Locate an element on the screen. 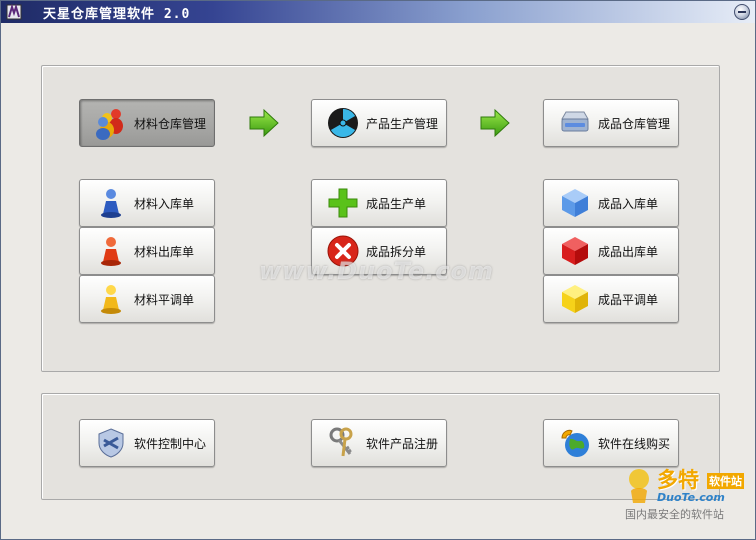 This screenshot has height=540, width=756. product-out-button: 成品出库单 is located at coordinates (611, 251).